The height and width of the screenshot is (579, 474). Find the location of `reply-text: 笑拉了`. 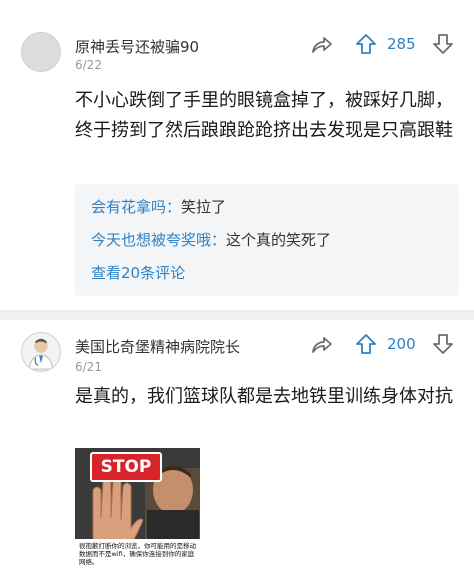

reply-text: 笑拉了 is located at coordinates (204, 207).